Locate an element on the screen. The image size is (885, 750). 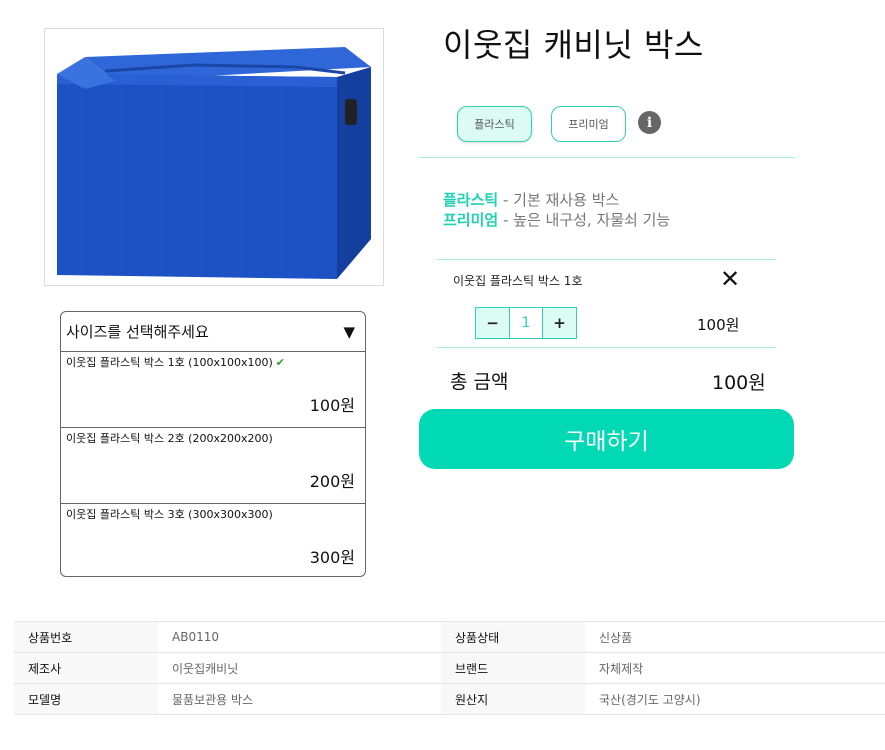
selected-item-price: 100원 is located at coordinates (718, 325).